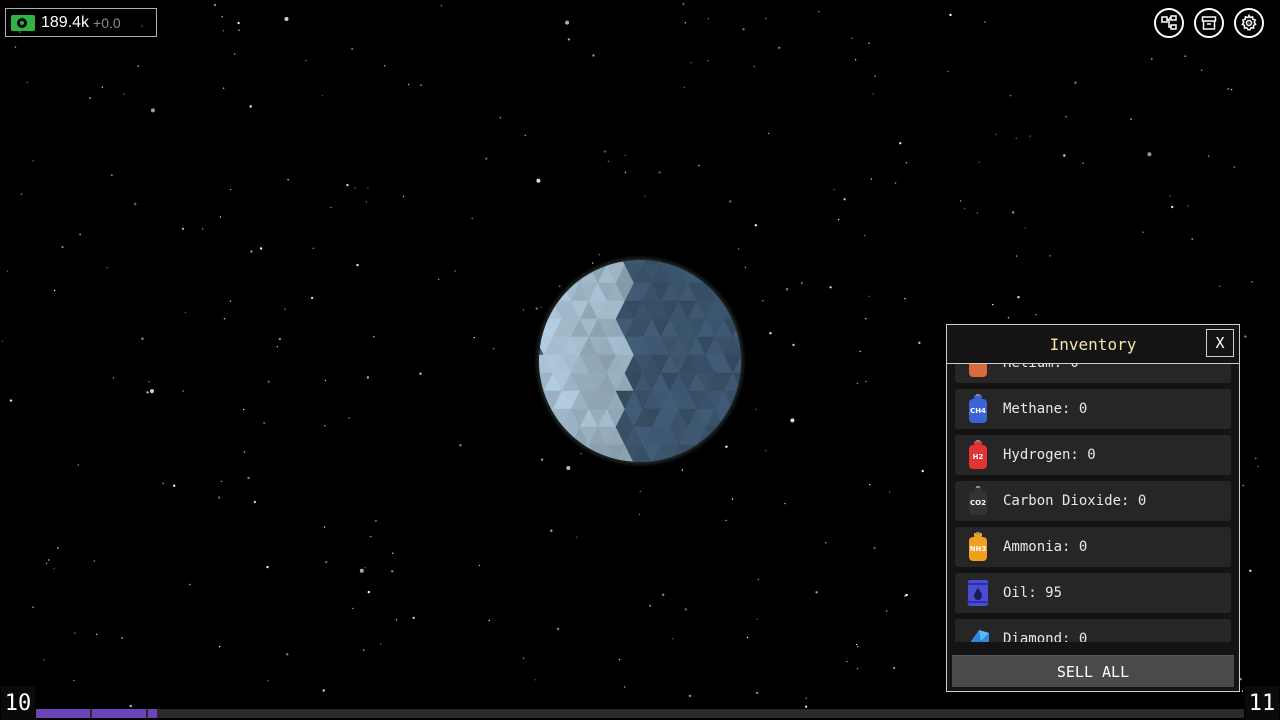 Image resolution: width=1280 pixels, height=720 pixels. I want to click on svg-text: NH3, so click(978, 549).